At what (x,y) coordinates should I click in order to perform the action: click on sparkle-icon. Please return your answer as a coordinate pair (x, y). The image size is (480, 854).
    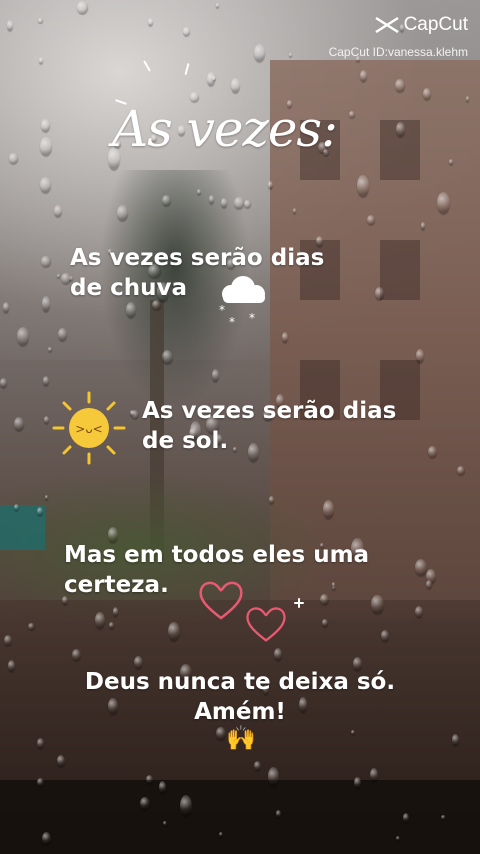
    Looking at the image, I should click on (299, 603).